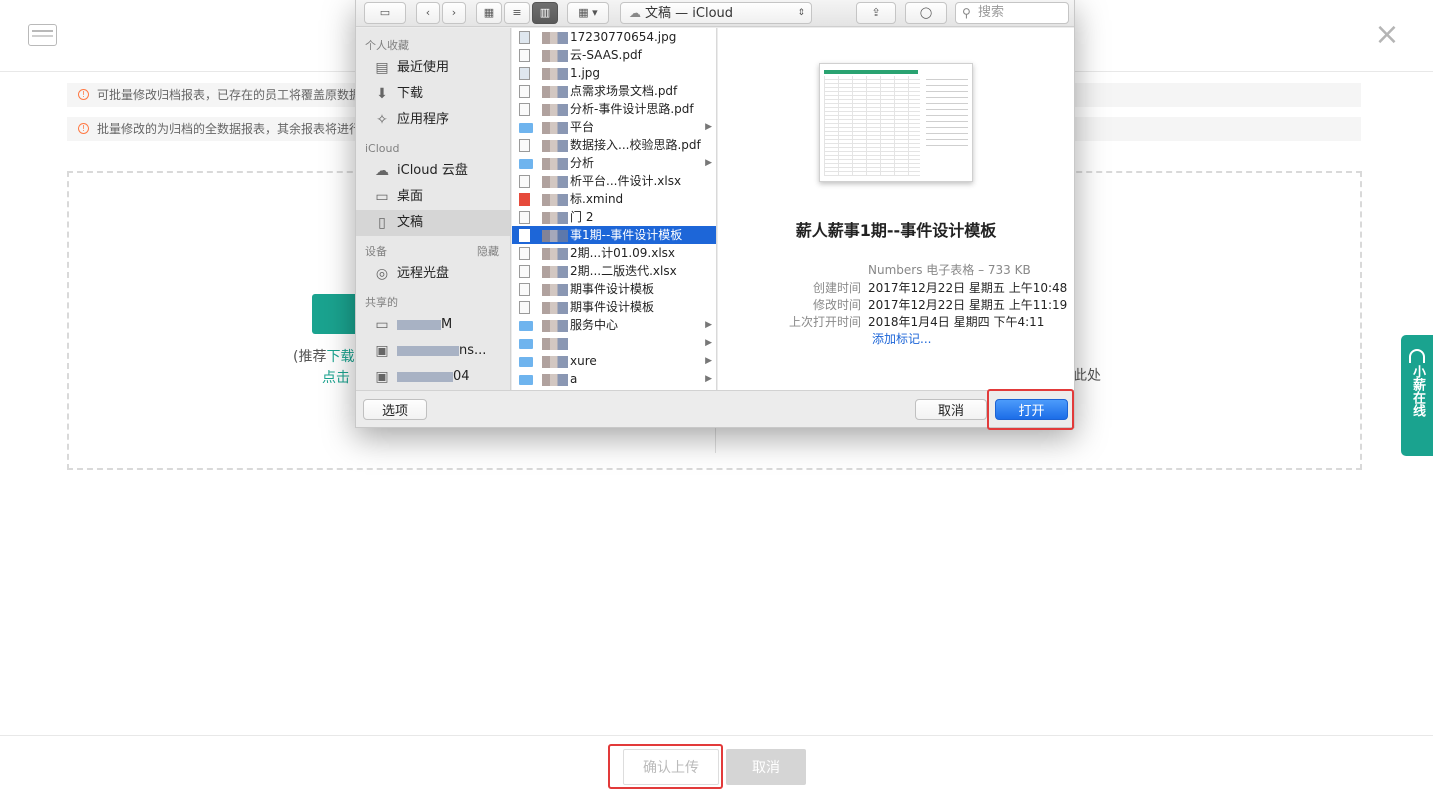  I want to click on file-list-item: 2期...计01.09.xlsx, so click(614, 253).